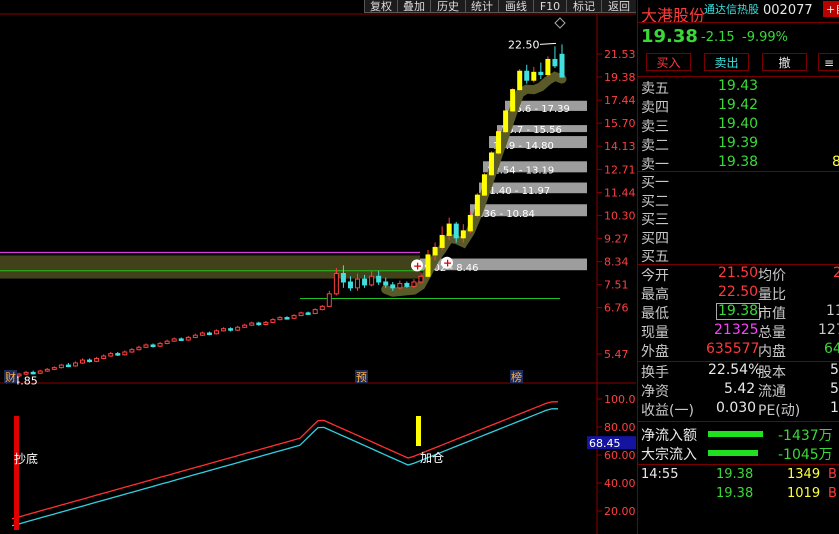  What do you see at coordinates (655, 183) in the screenshot?
I see `buy-level-label: 买一` at bounding box center [655, 183].